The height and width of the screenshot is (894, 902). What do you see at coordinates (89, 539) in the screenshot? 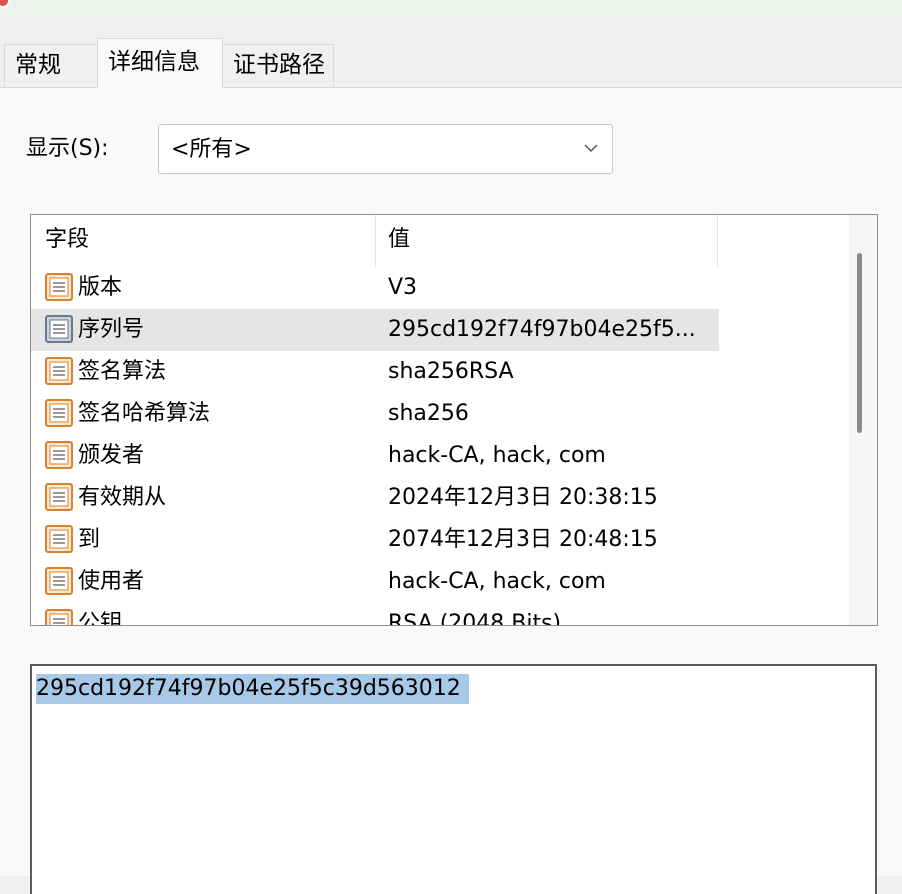
I see `row-field-name: 到` at bounding box center [89, 539].